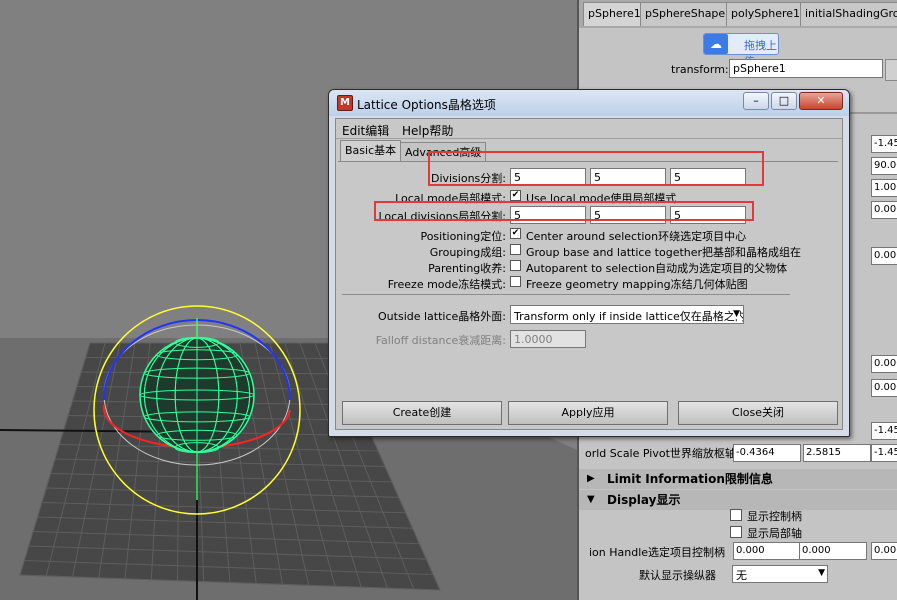  Describe the element at coordinates (689, 14) in the screenshot. I see `node-tab-psphereshape1: pSphereShape1` at that location.